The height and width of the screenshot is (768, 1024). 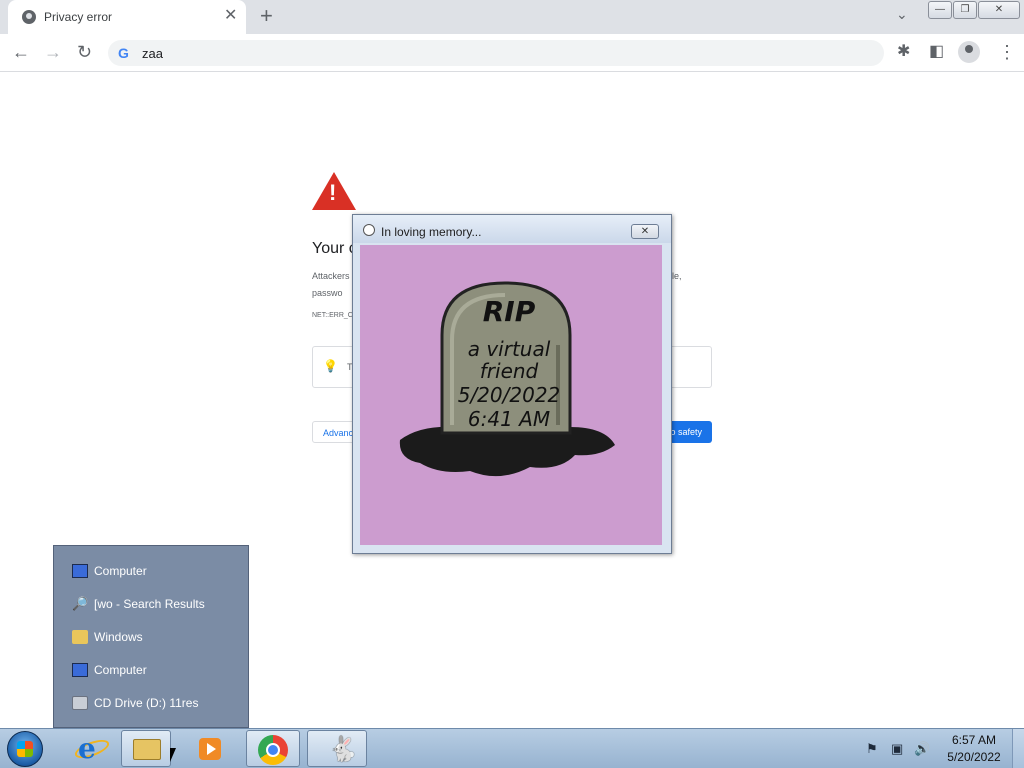 I want to click on chrome-icon, so click(x=273, y=750).